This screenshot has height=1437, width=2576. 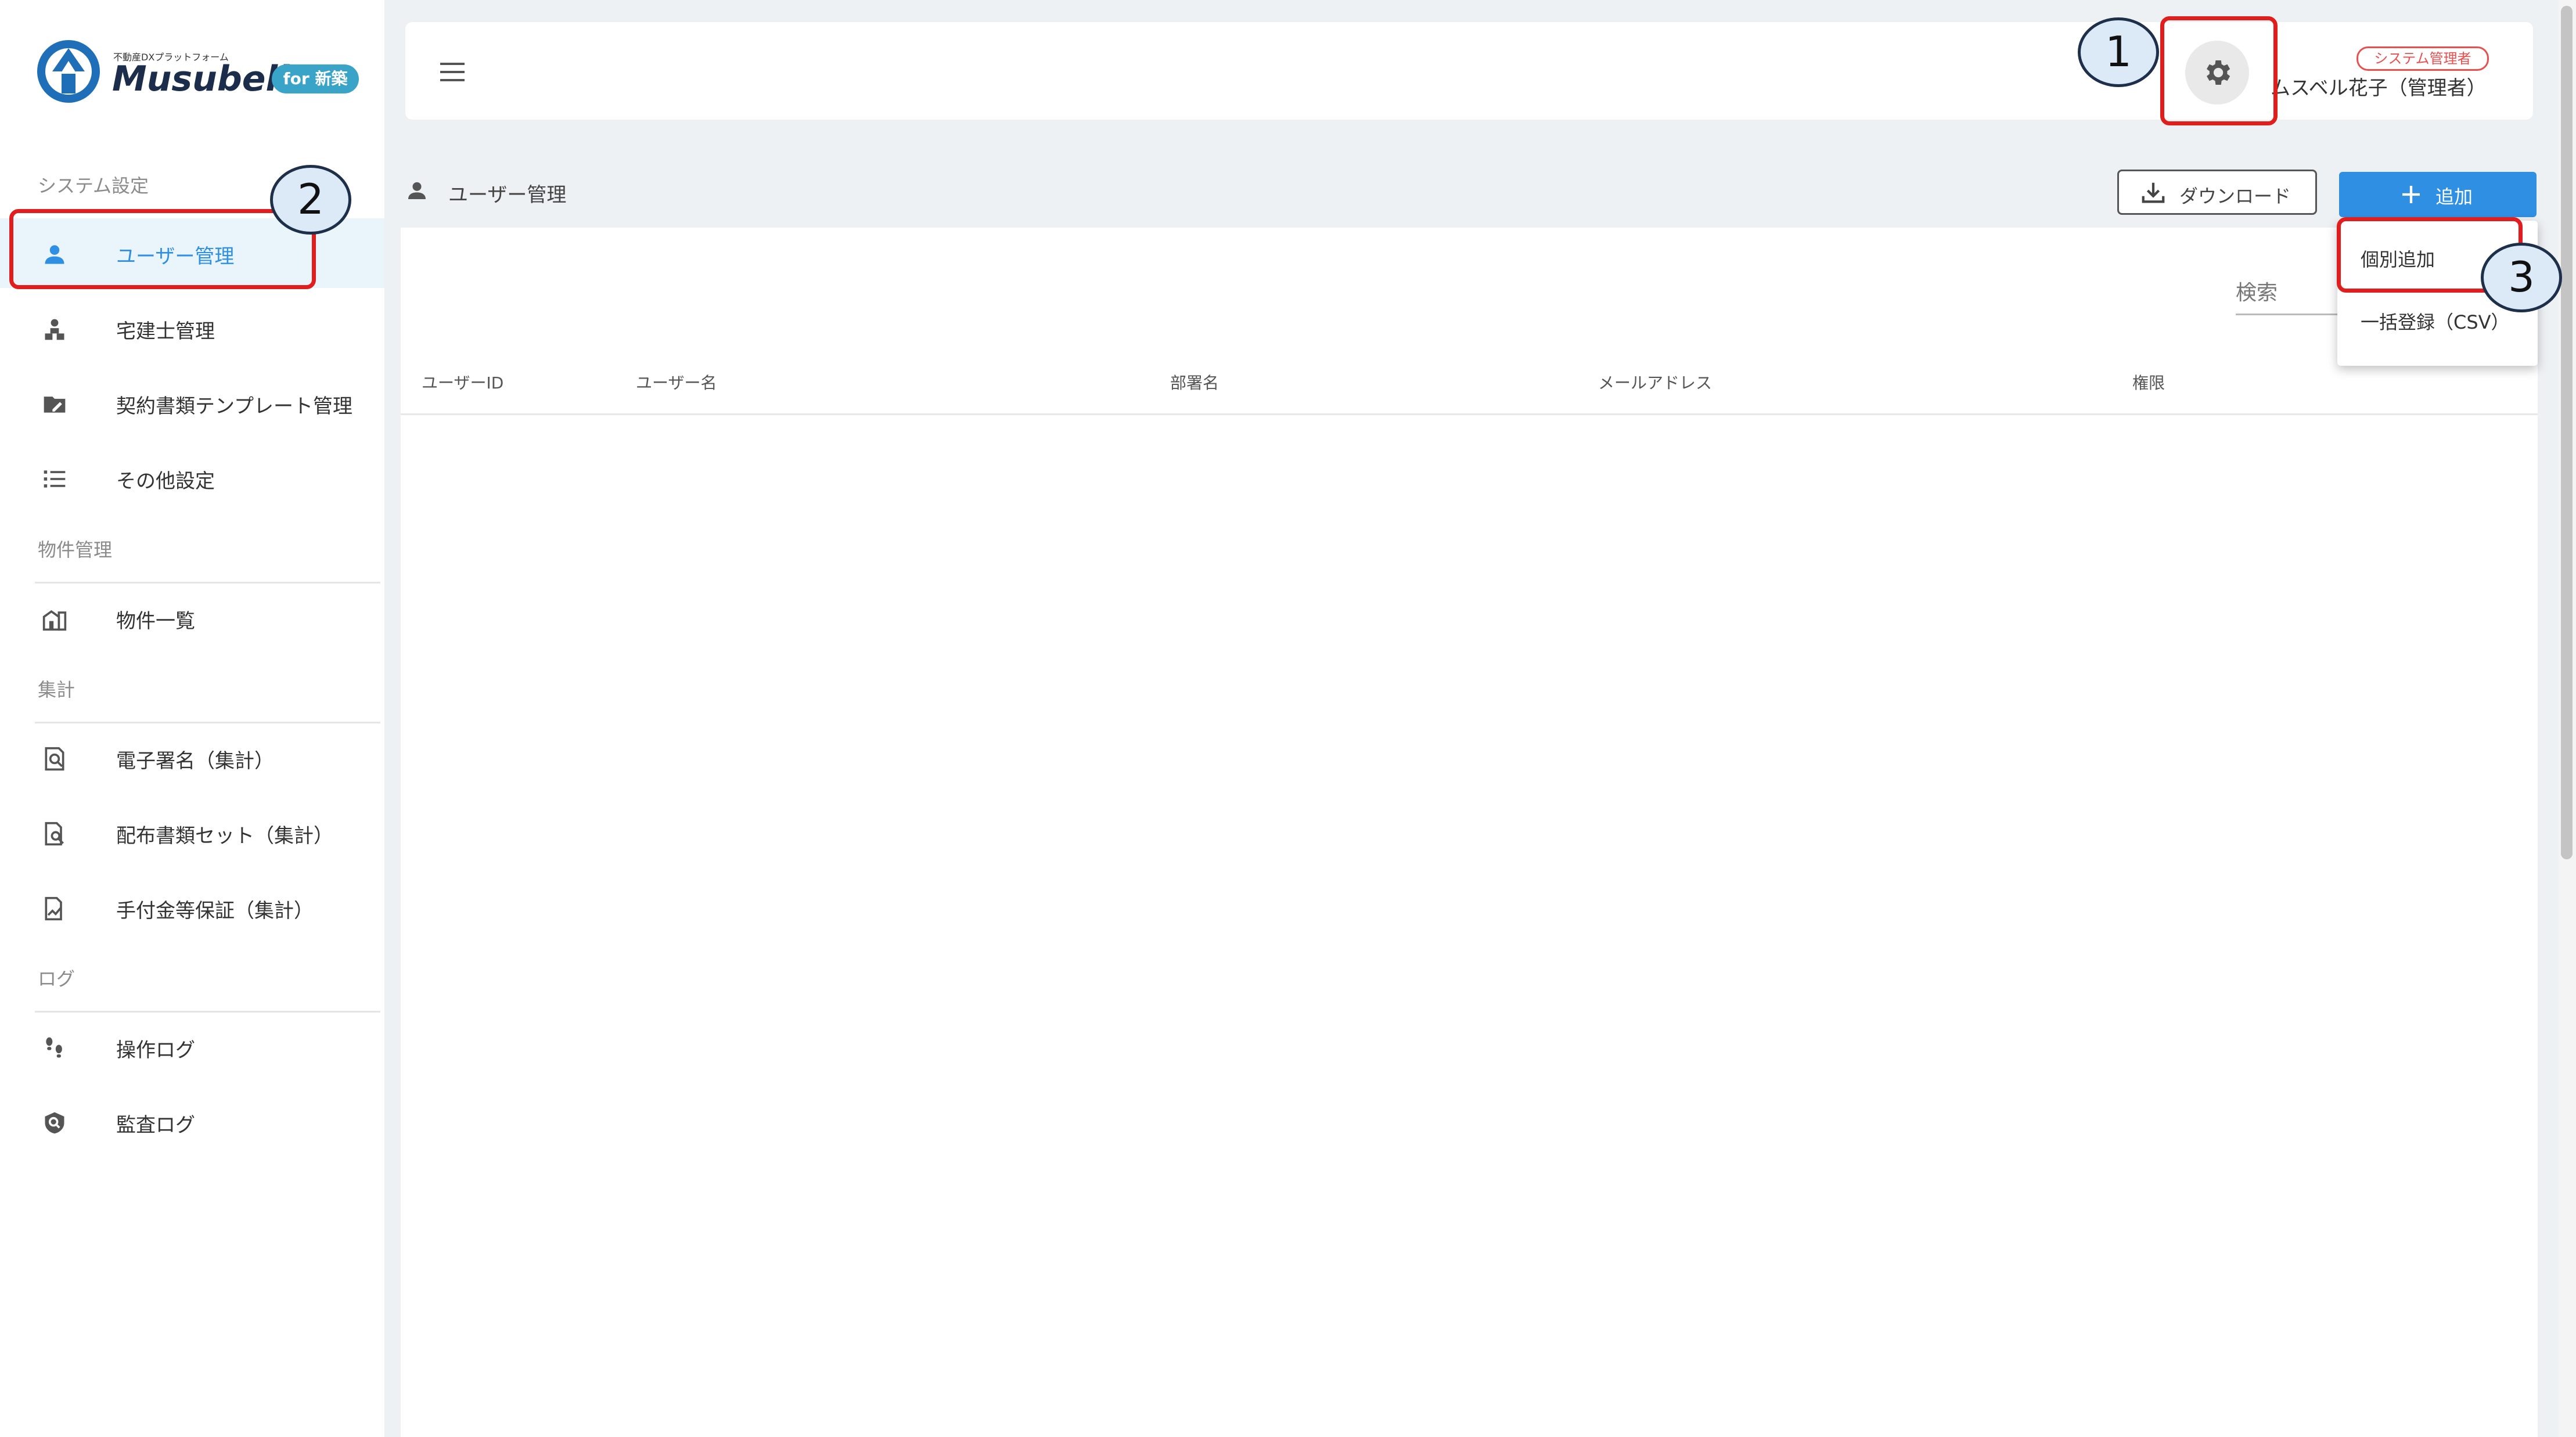 I want to click on section-label-logs: ログ, so click(x=56, y=979).